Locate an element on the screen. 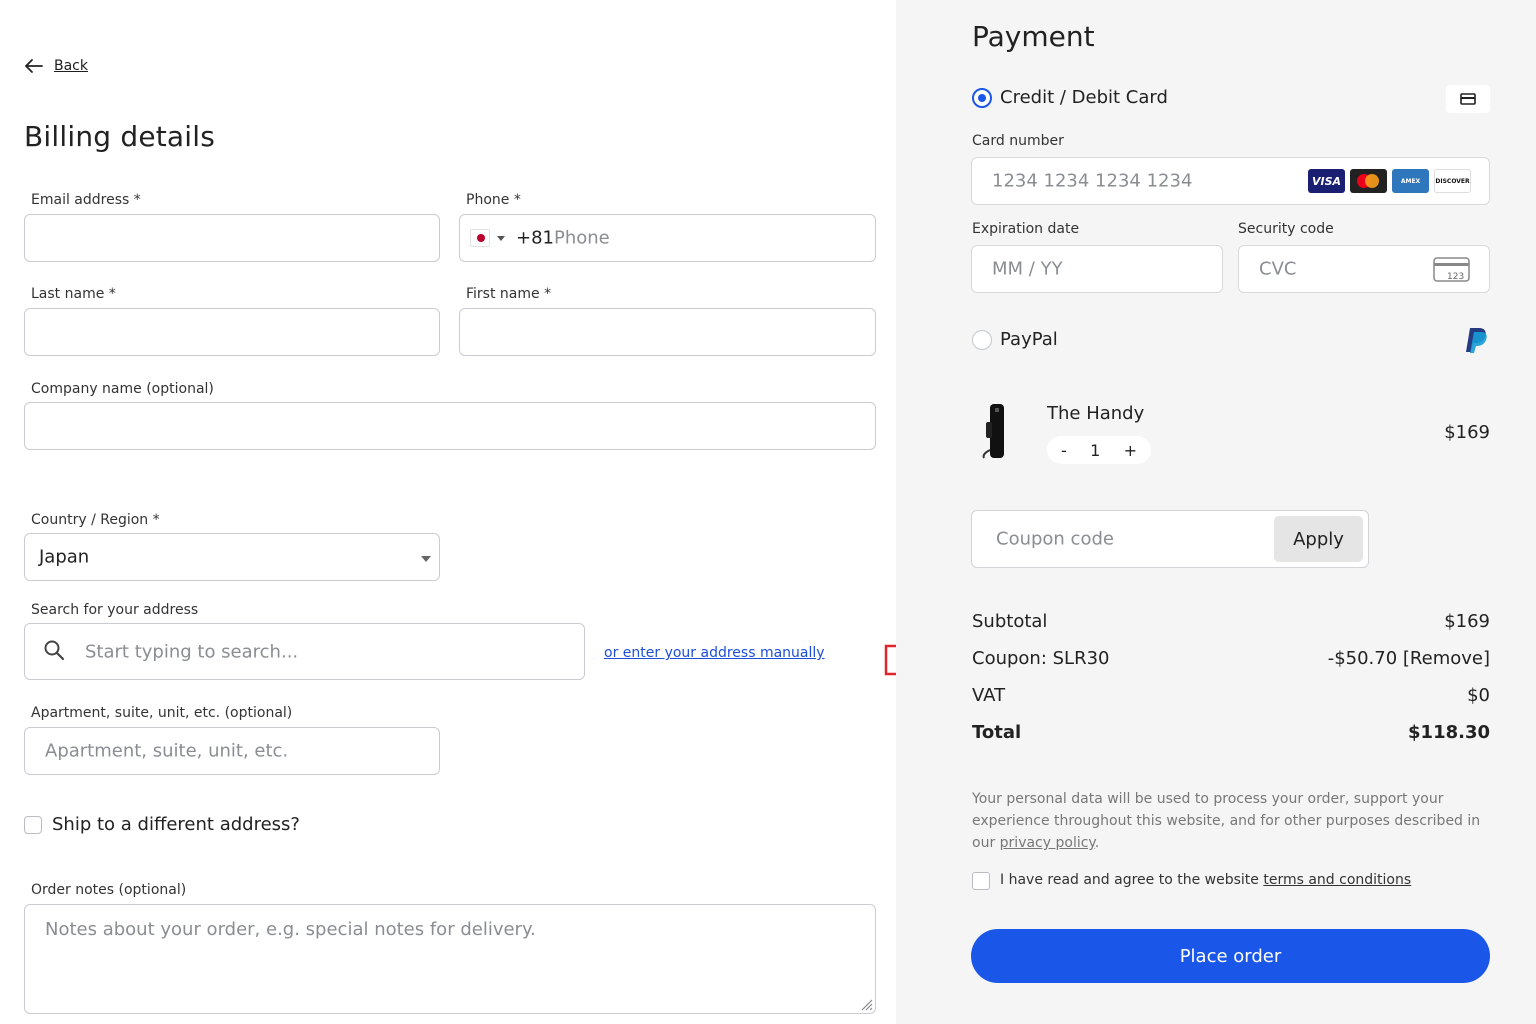  privacy-end: . is located at coordinates (1097, 843).